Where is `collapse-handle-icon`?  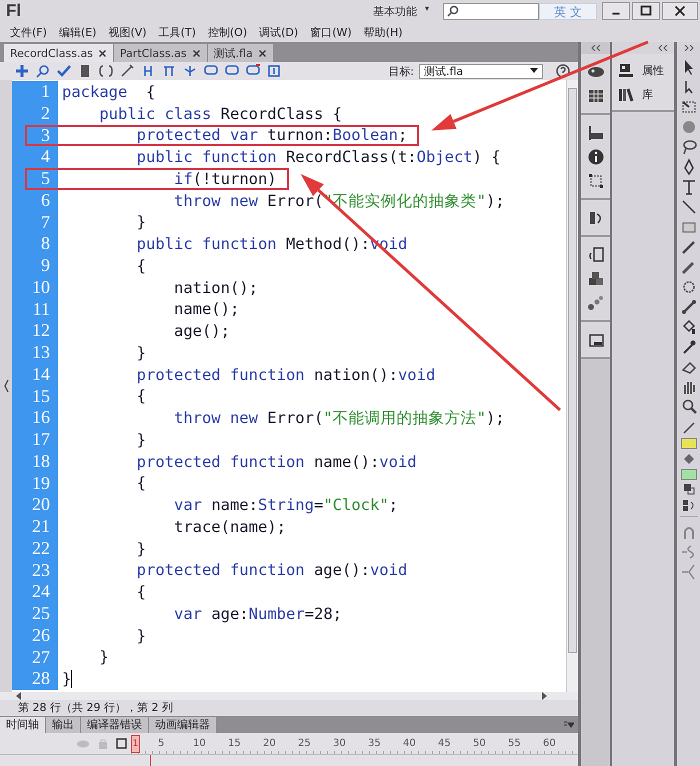
collapse-handle-icon is located at coordinates (6, 386).